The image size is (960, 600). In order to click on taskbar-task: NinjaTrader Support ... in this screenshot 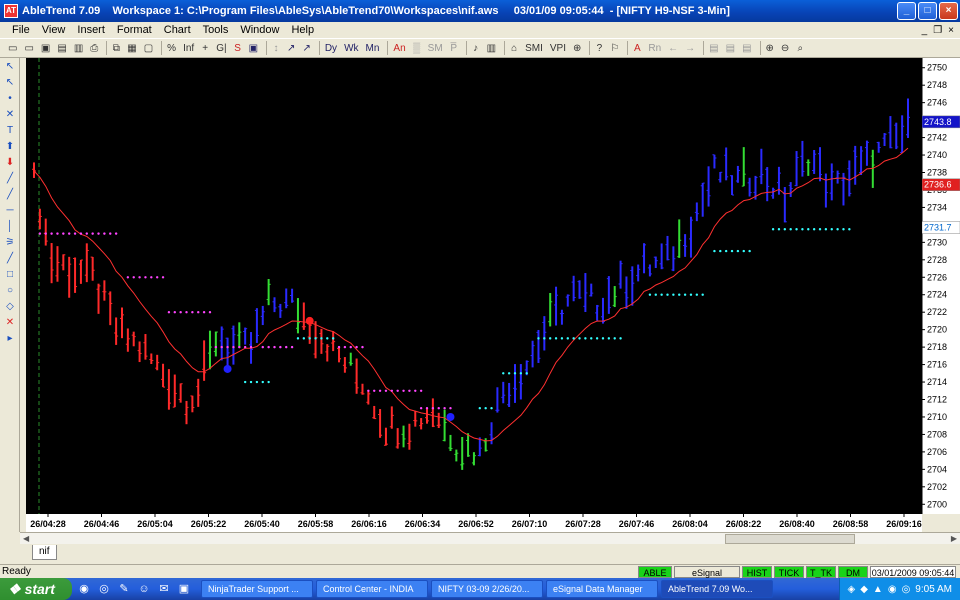, I will do `click(257, 589)`.